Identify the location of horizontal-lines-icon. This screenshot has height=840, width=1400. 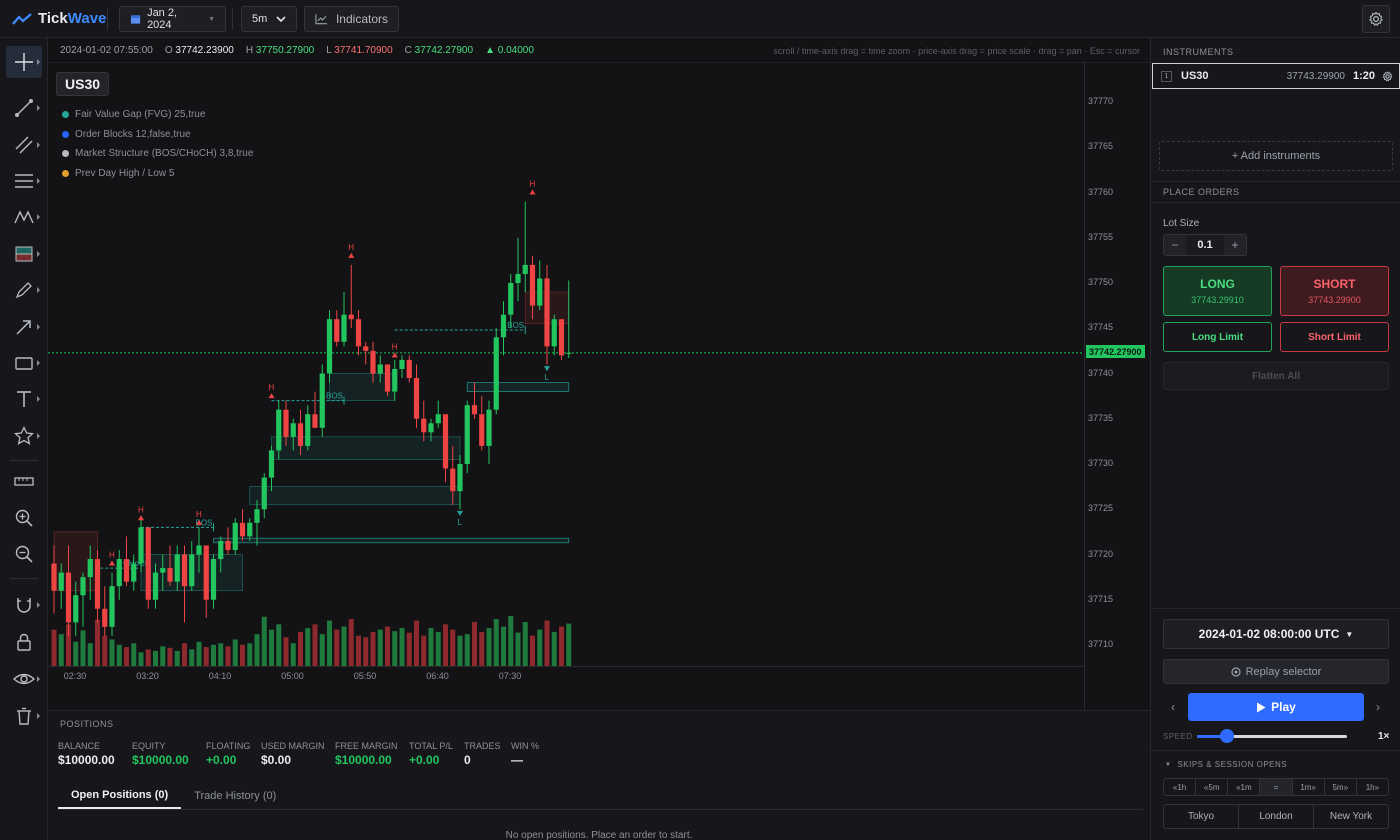
(24, 181).